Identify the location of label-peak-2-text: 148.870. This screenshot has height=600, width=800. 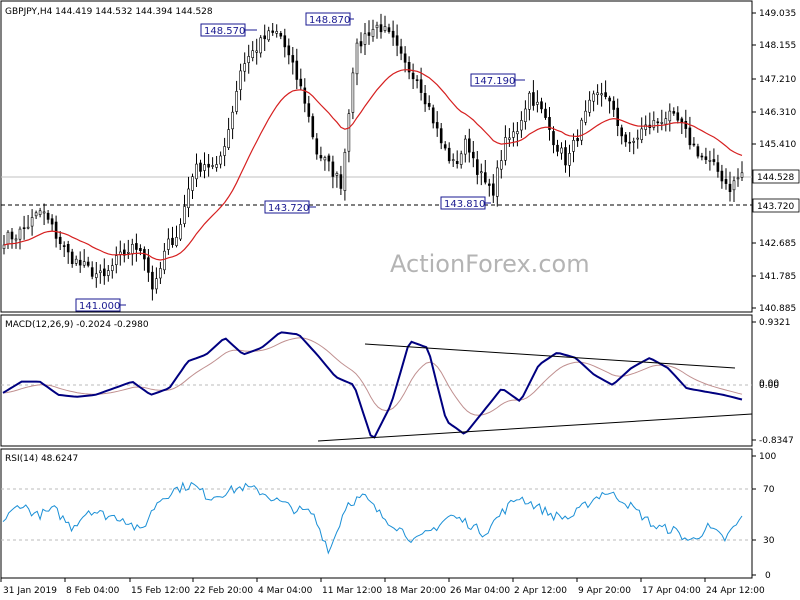
(329, 20).